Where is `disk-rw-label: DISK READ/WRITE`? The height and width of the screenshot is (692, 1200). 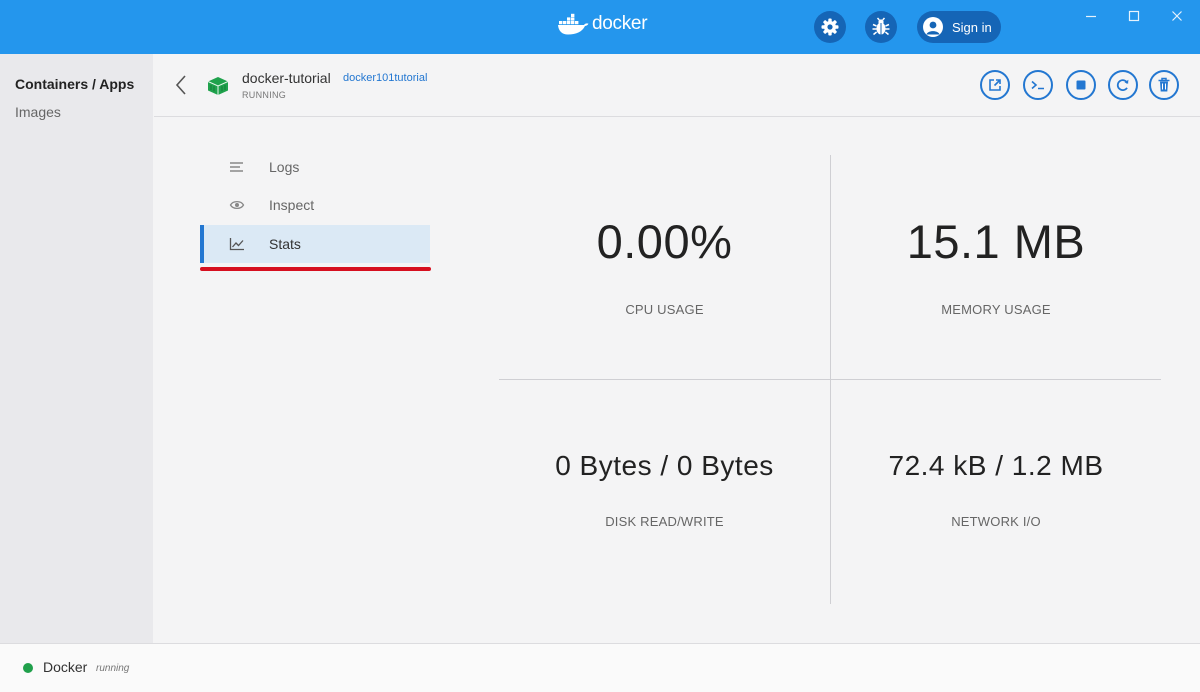 disk-rw-label: DISK READ/WRITE is located at coordinates (664, 521).